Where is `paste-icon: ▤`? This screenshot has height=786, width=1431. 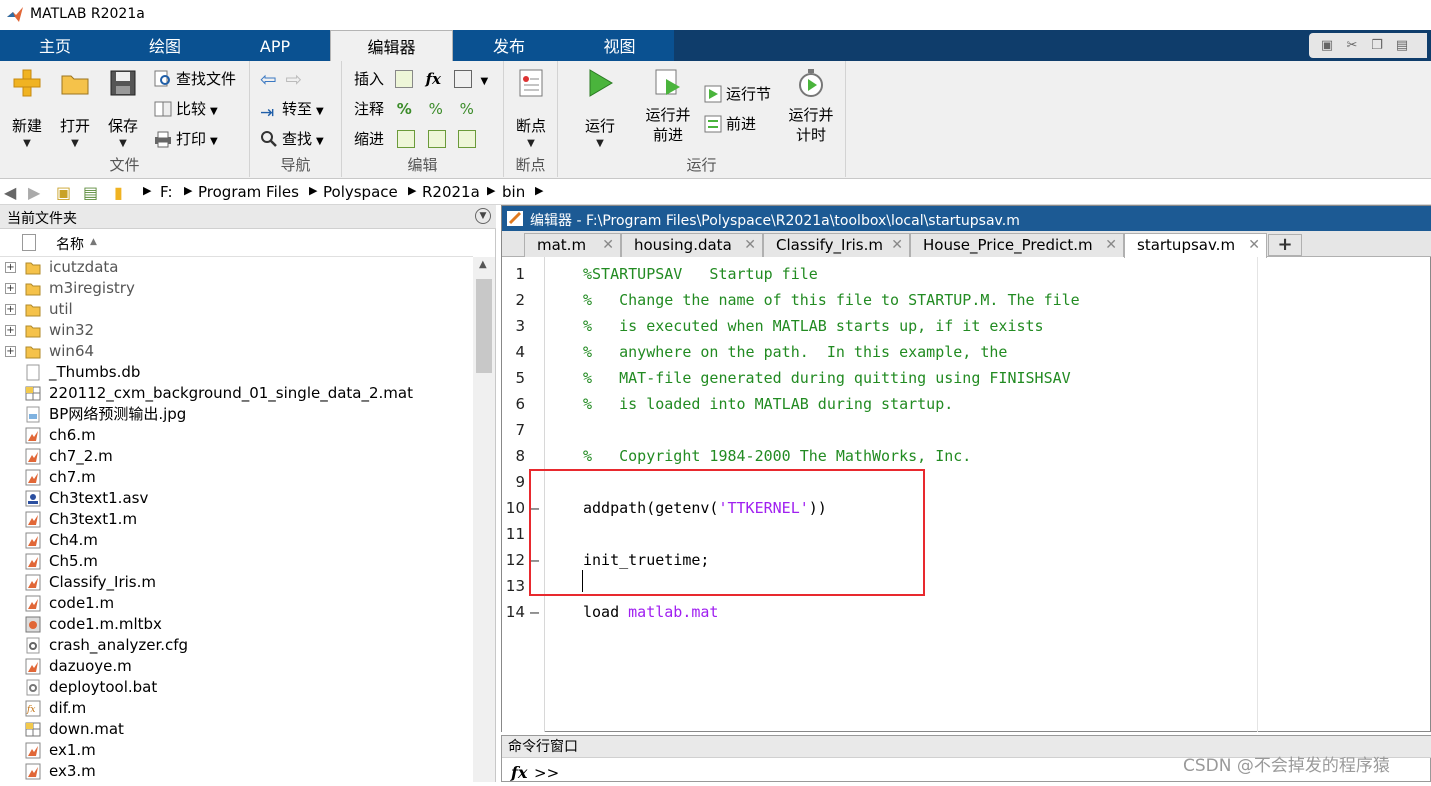 paste-icon: ▤ is located at coordinates (1402, 46).